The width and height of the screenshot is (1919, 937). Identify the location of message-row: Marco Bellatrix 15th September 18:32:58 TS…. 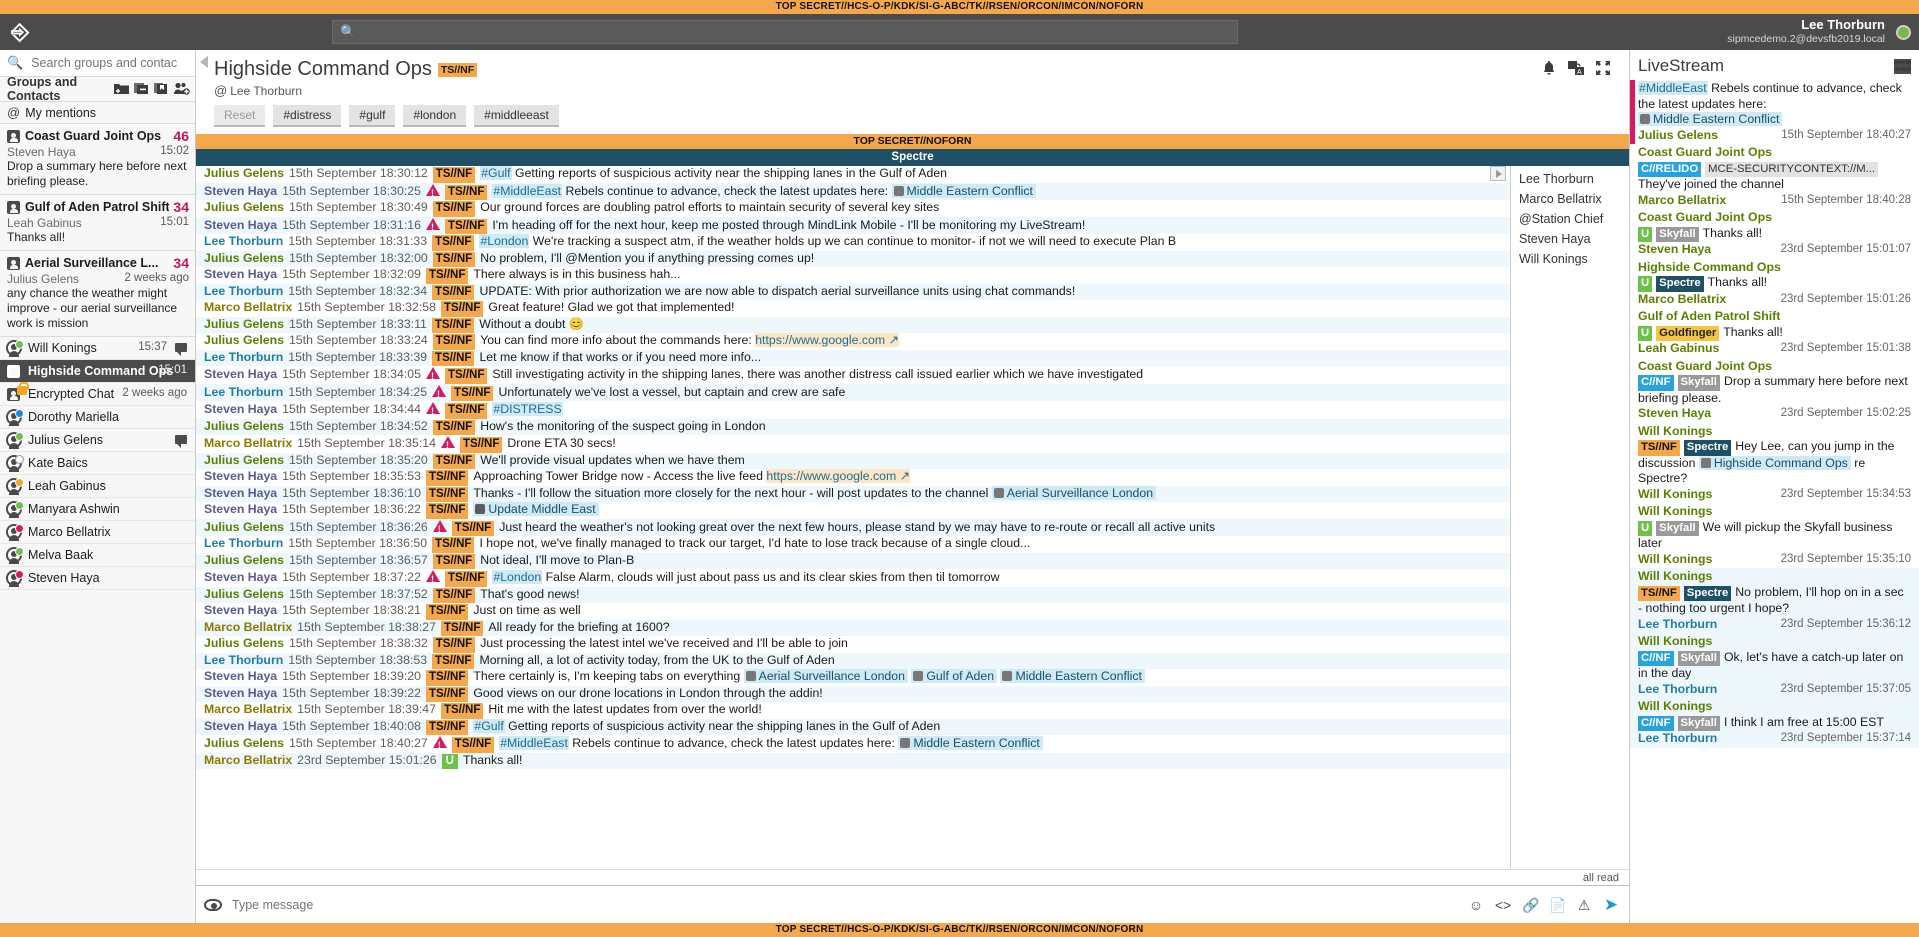
(853, 308).